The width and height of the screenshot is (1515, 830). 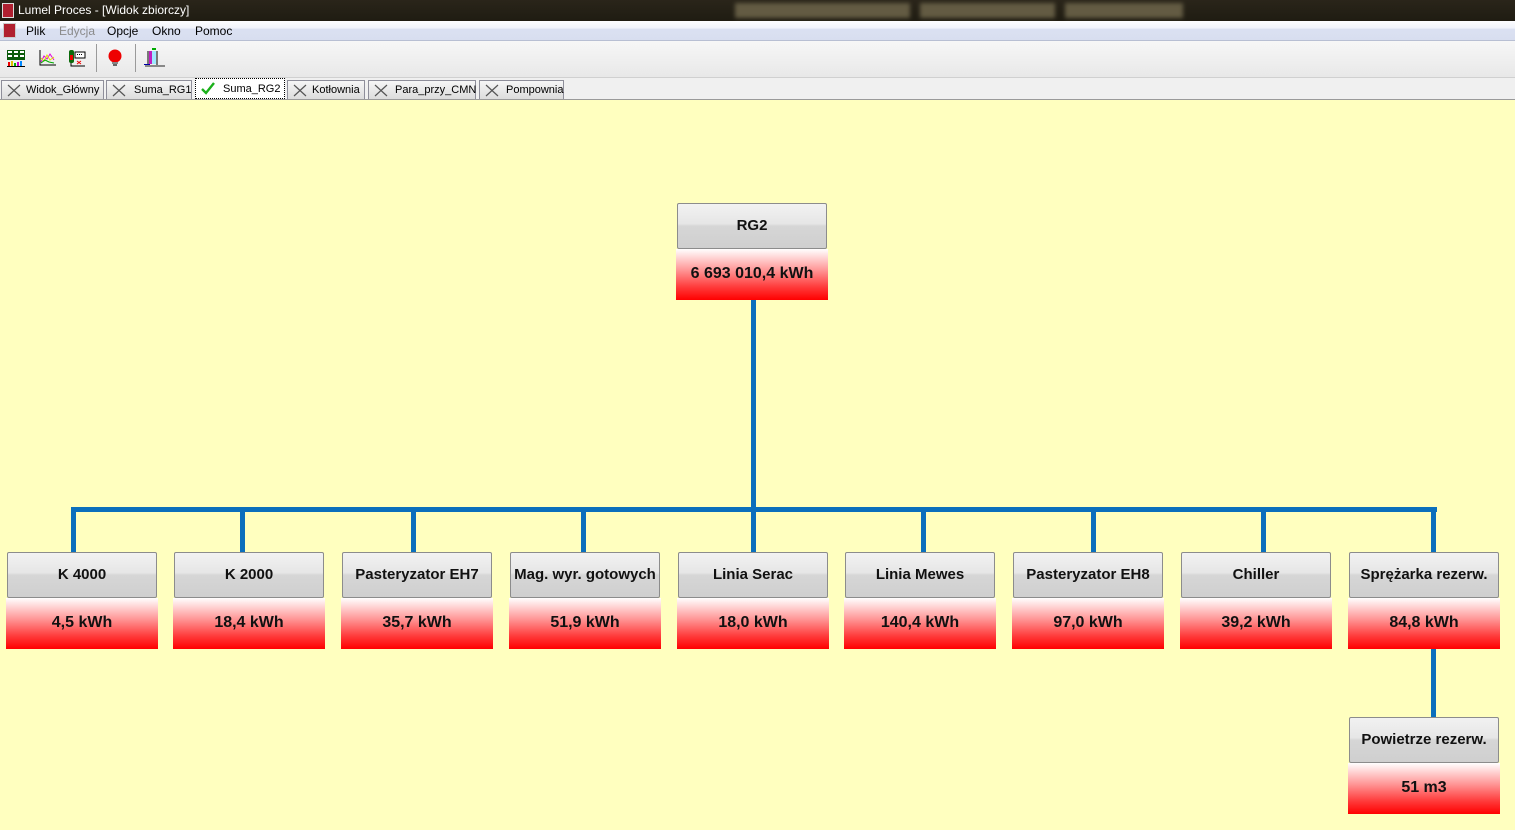 I want to click on alarm-lamp-icon, so click(x=115, y=57).